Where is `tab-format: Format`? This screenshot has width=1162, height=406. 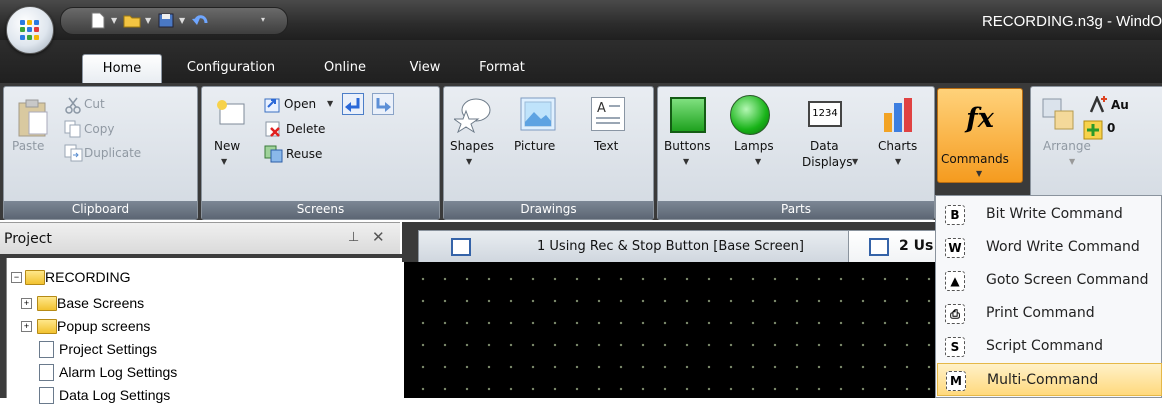
tab-format: Format is located at coordinates (502, 68).